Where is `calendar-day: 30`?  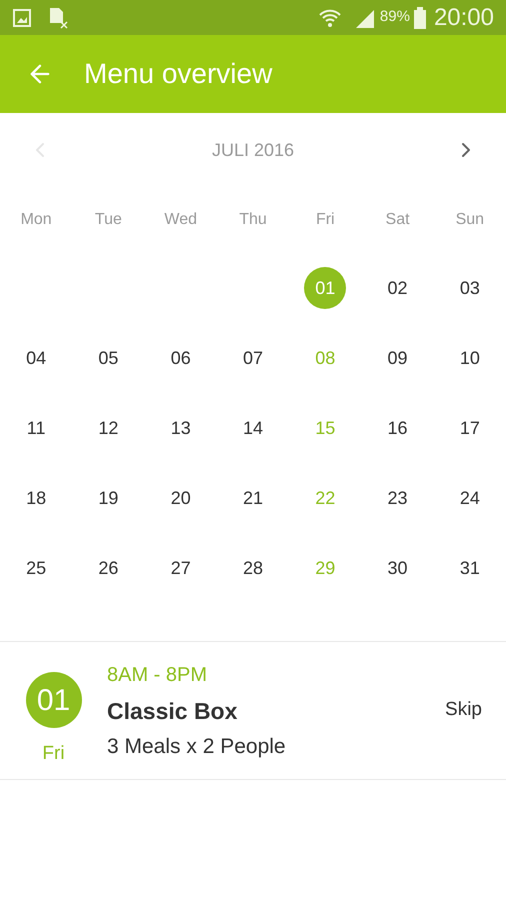 calendar-day: 30 is located at coordinates (397, 568).